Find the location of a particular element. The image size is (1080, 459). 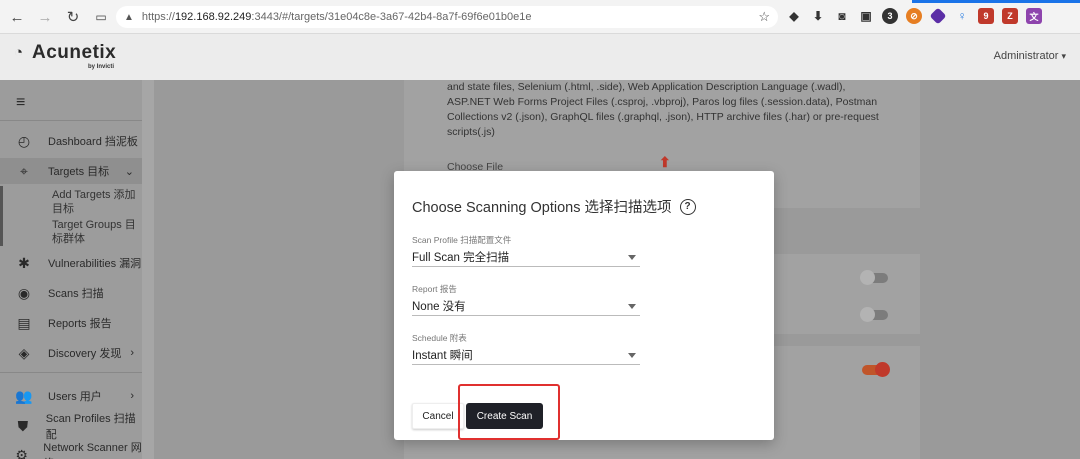

ext-icon-5: 3 is located at coordinates (890, 16).